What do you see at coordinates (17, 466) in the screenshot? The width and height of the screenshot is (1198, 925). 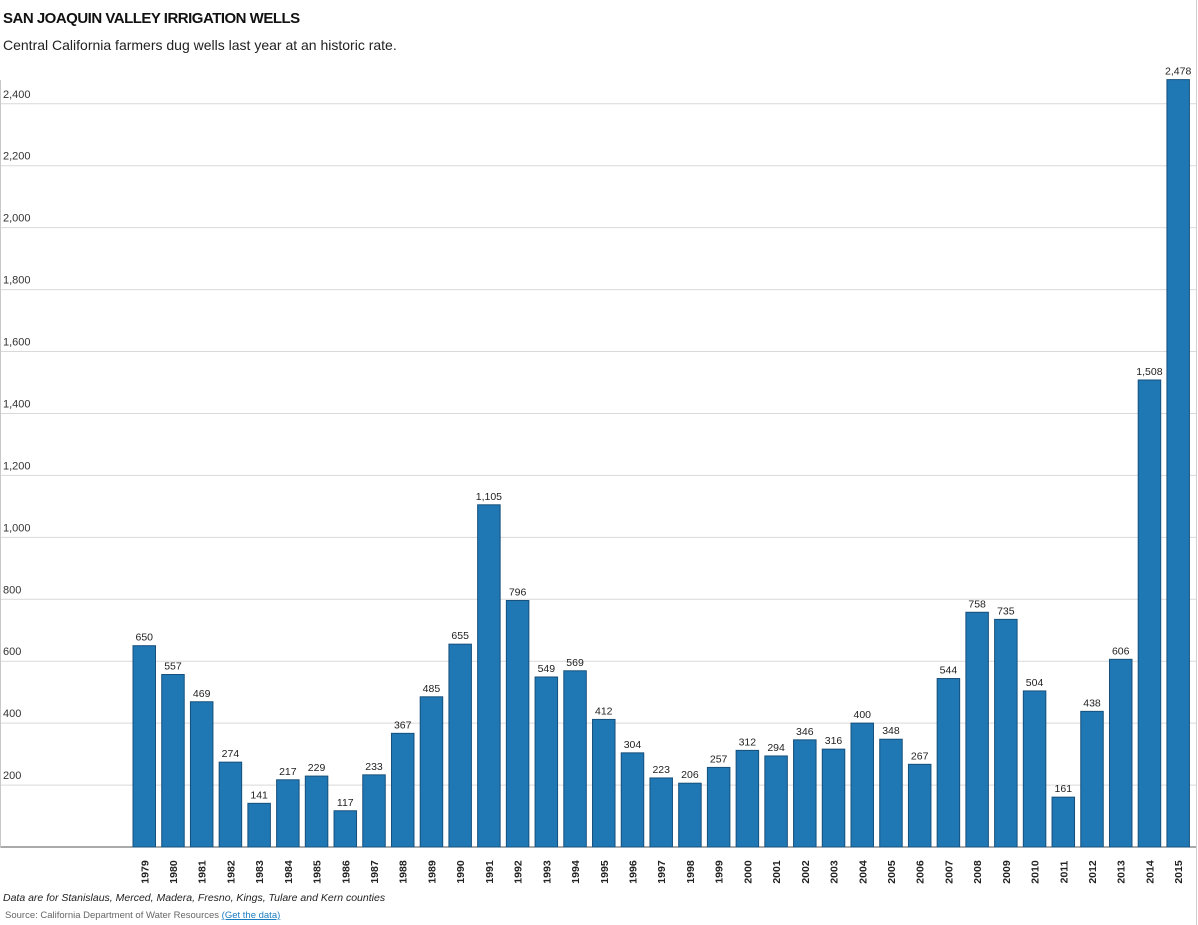 I see `y-tick-label: 1,200` at bounding box center [17, 466].